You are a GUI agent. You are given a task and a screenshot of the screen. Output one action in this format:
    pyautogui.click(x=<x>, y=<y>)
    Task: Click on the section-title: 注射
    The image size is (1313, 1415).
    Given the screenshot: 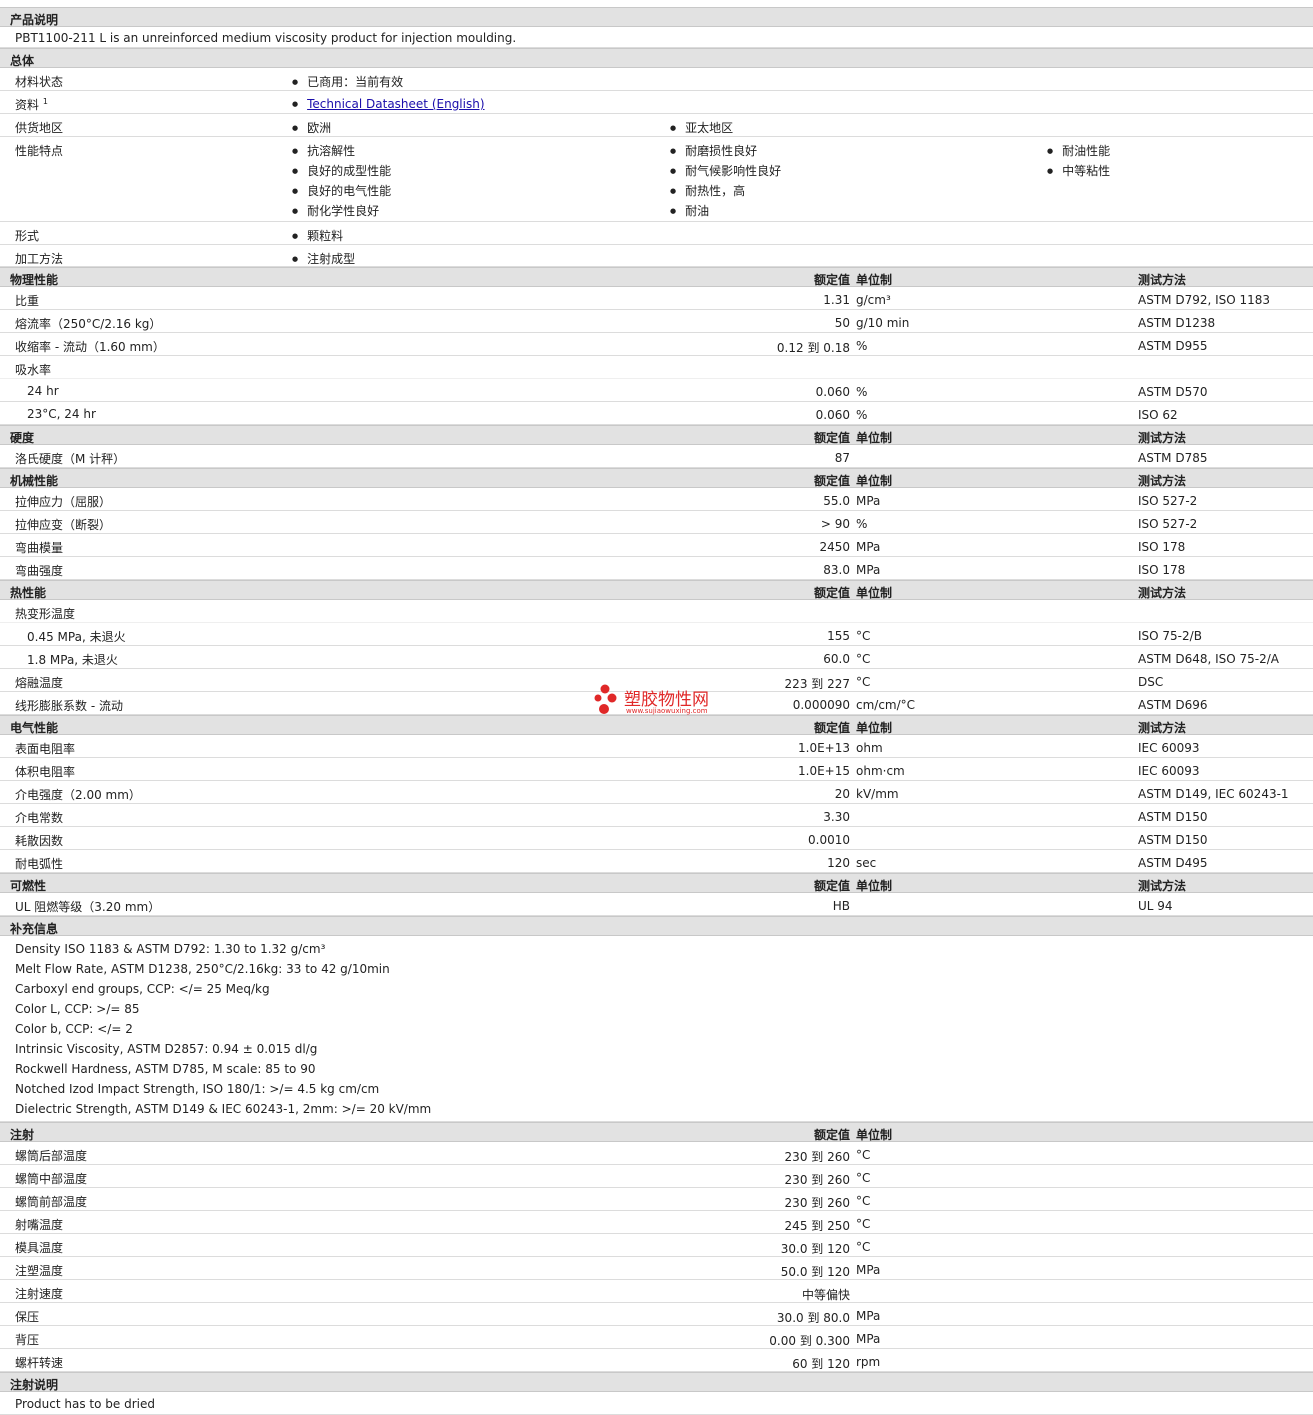 What is the action you would take?
    pyautogui.click(x=22, y=1135)
    